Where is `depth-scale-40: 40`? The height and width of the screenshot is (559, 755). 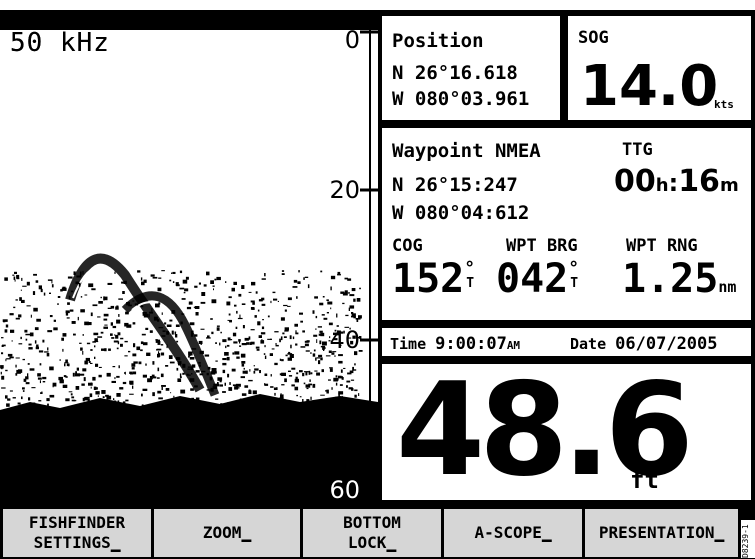
depth-scale-40: 40 is located at coordinates (344, 340).